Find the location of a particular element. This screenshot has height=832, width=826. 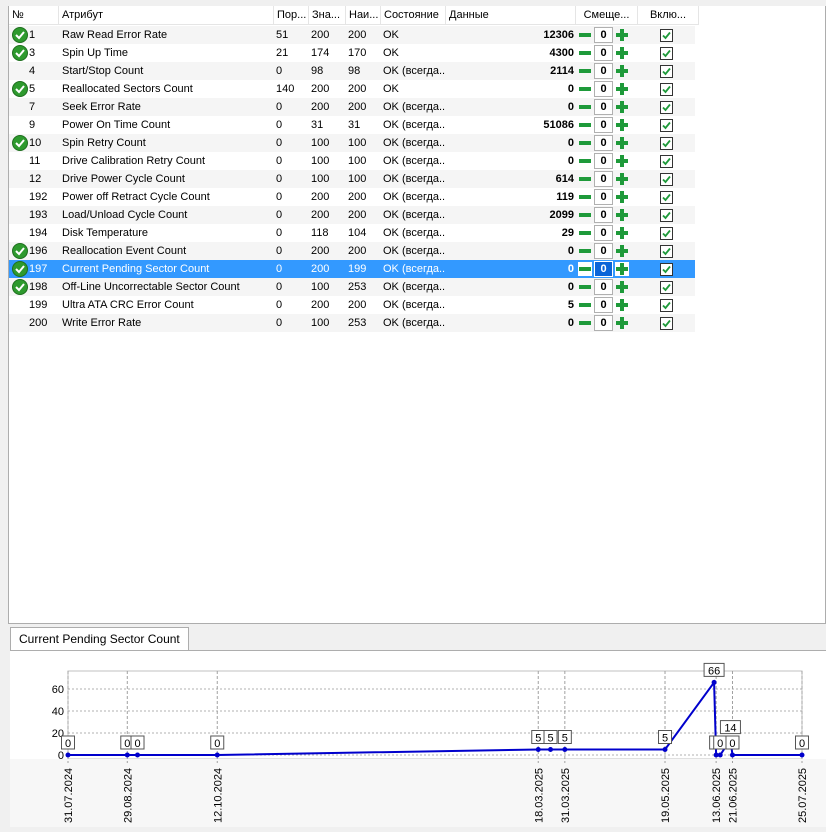

tab-current-pending-sector-count: Current Pending Sector Count is located at coordinates (99, 639).